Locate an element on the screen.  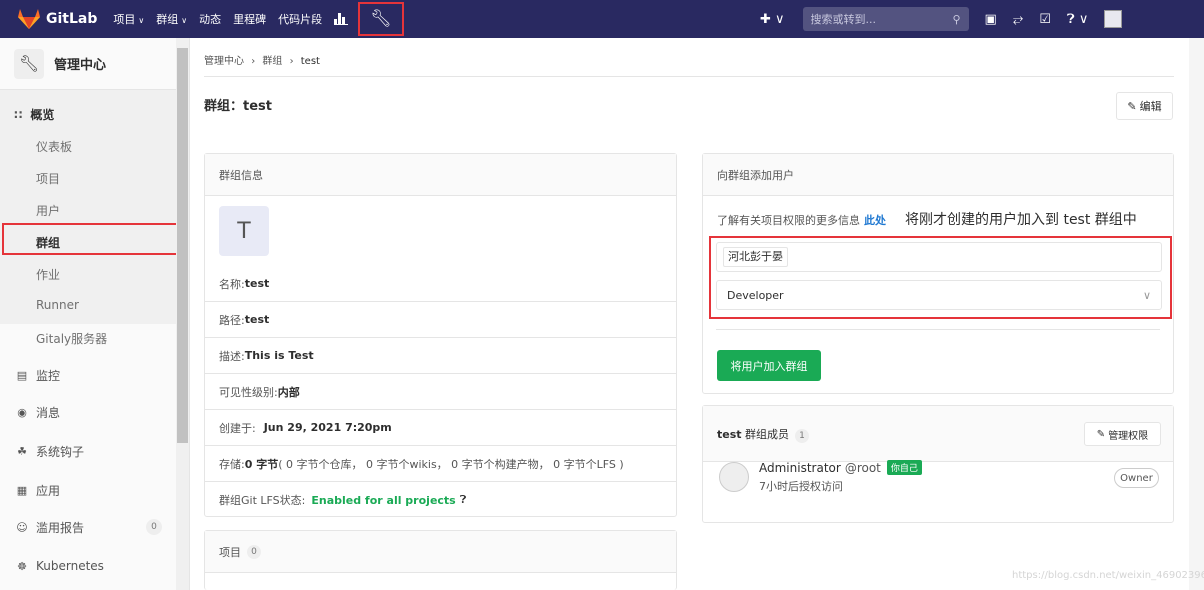
sidebar-item-gitaly: Gitaly服务器 is located at coordinates (71, 338).